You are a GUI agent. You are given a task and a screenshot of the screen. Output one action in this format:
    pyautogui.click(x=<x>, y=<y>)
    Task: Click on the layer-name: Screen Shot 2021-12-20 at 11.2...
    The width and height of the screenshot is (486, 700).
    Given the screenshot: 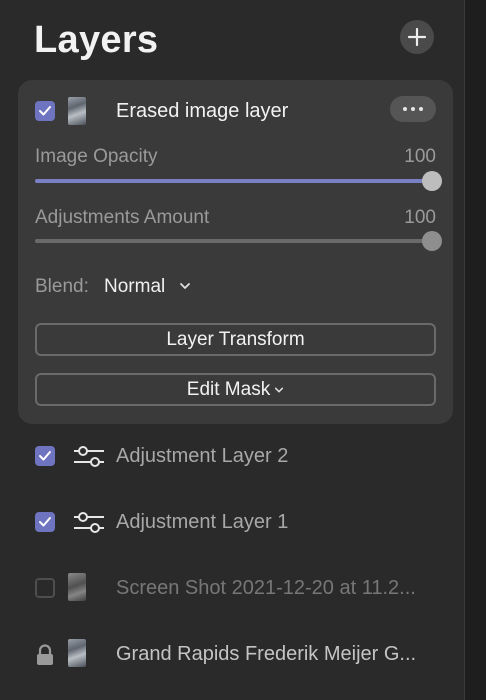 What is the action you would take?
    pyautogui.click(x=266, y=588)
    